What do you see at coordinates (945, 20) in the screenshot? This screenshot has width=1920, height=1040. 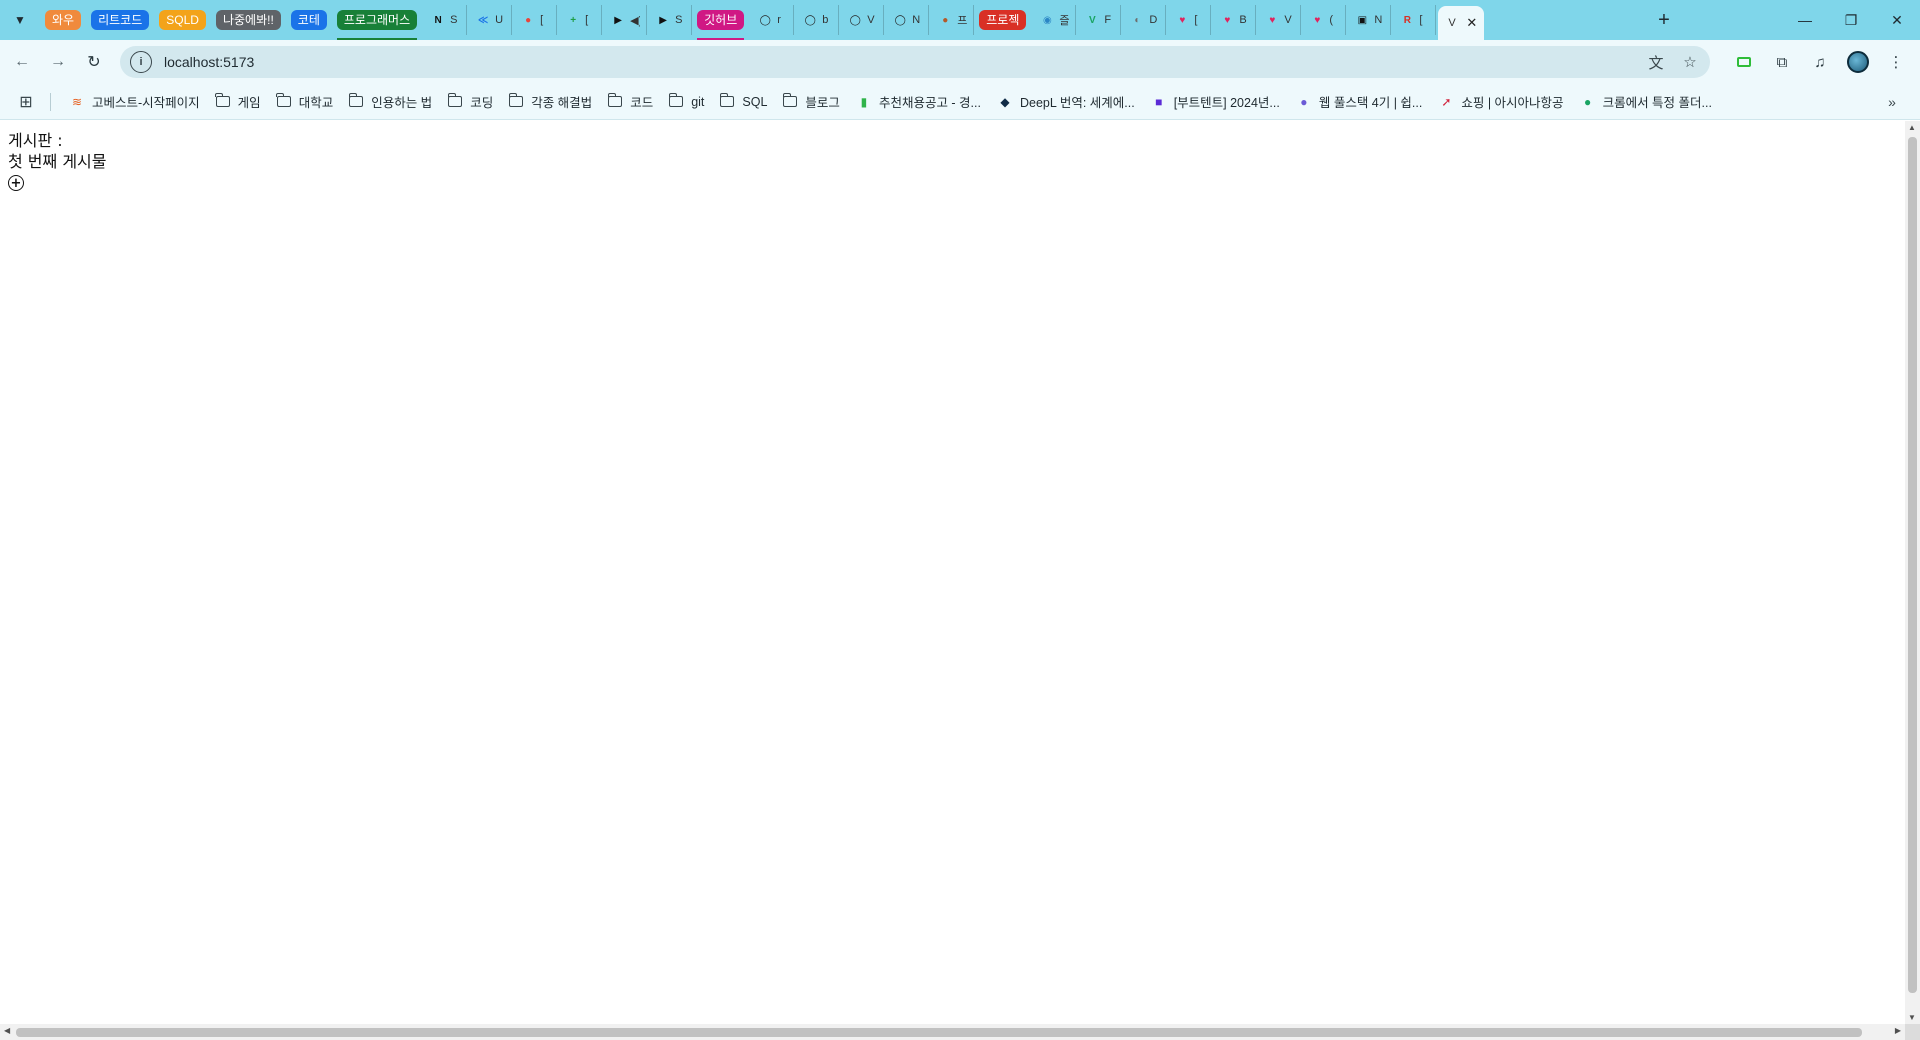 I see `tab-favicon-icon: ●` at bounding box center [945, 20].